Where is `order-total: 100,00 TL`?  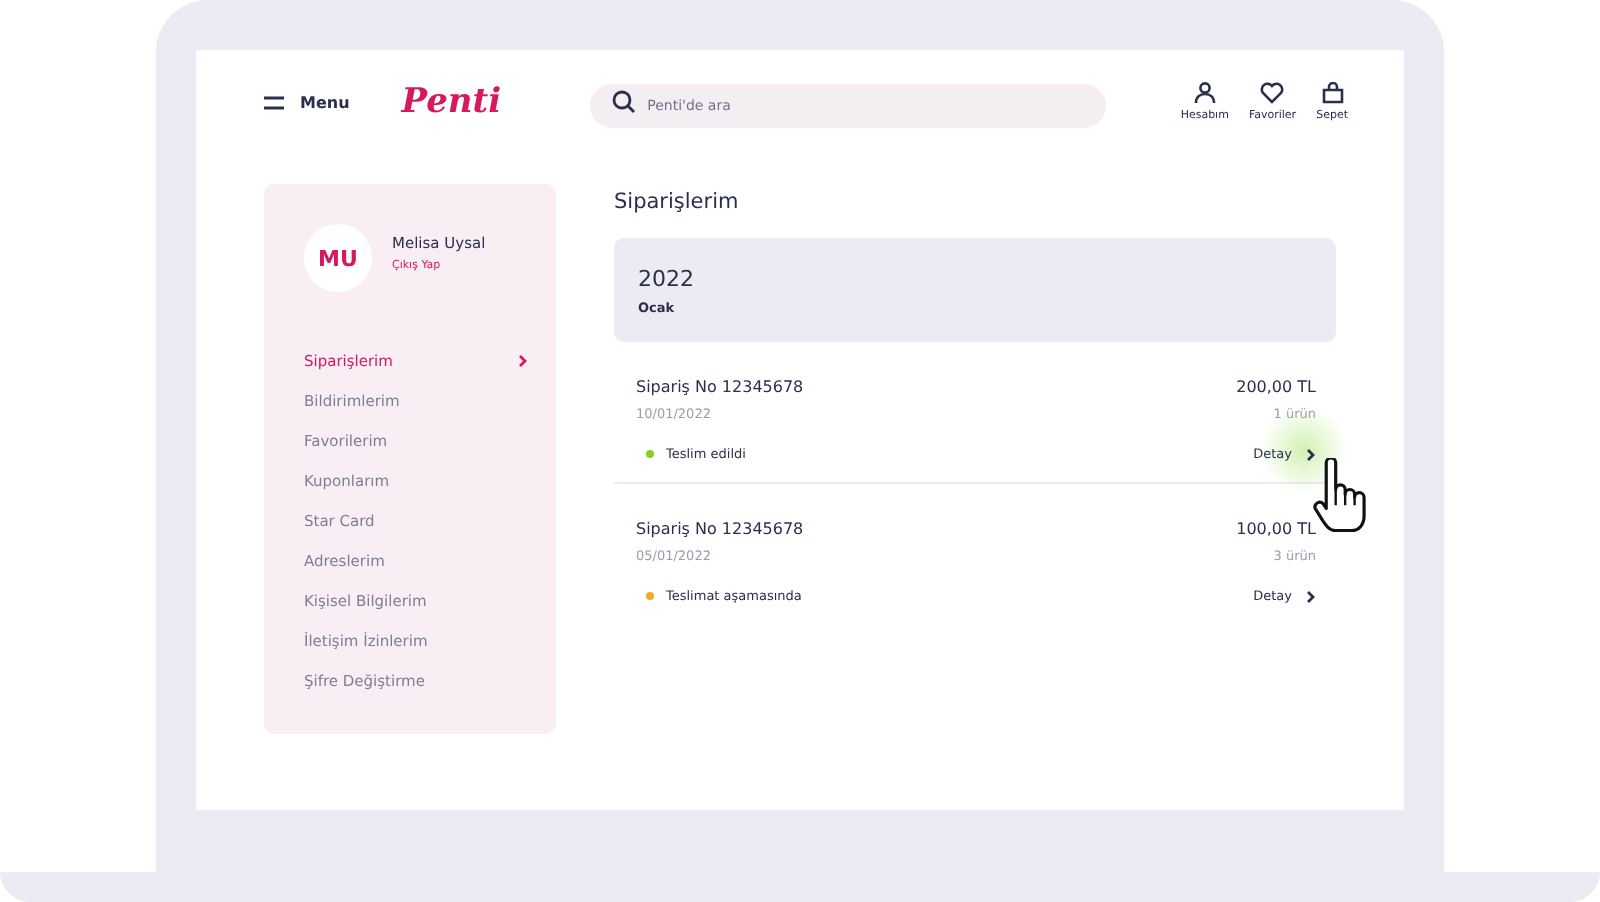 order-total: 100,00 TL is located at coordinates (1276, 529).